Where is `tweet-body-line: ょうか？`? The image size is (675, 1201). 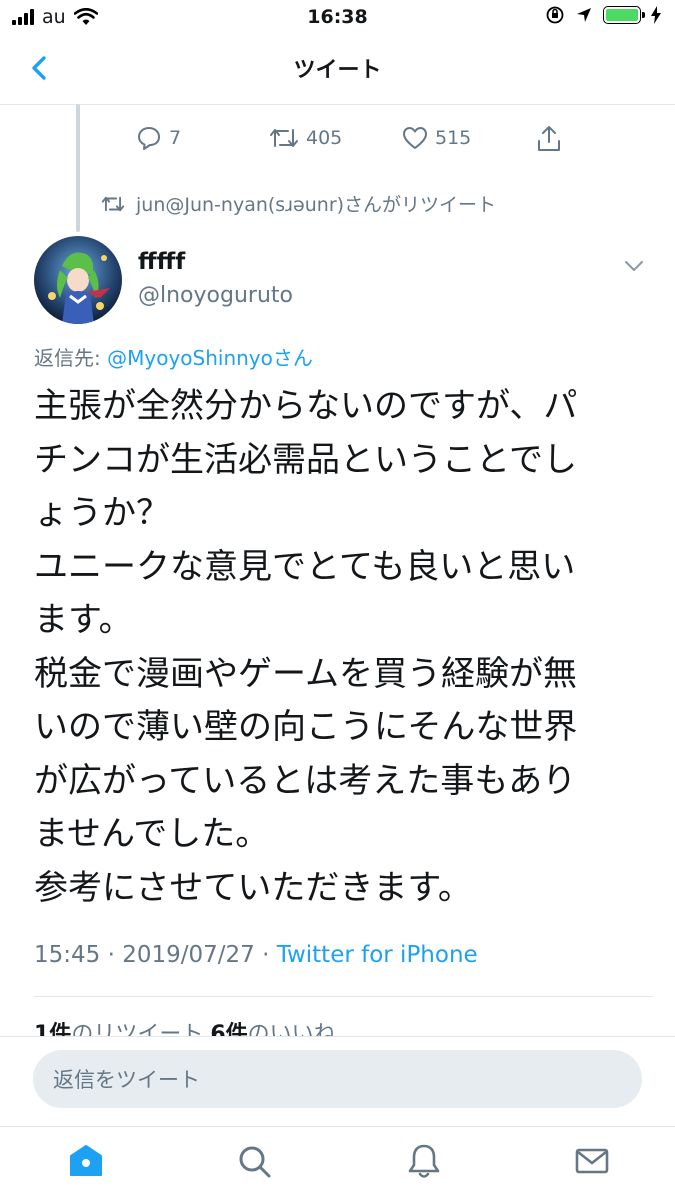
tweet-body-line: ょうか？ is located at coordinates (102, 513).